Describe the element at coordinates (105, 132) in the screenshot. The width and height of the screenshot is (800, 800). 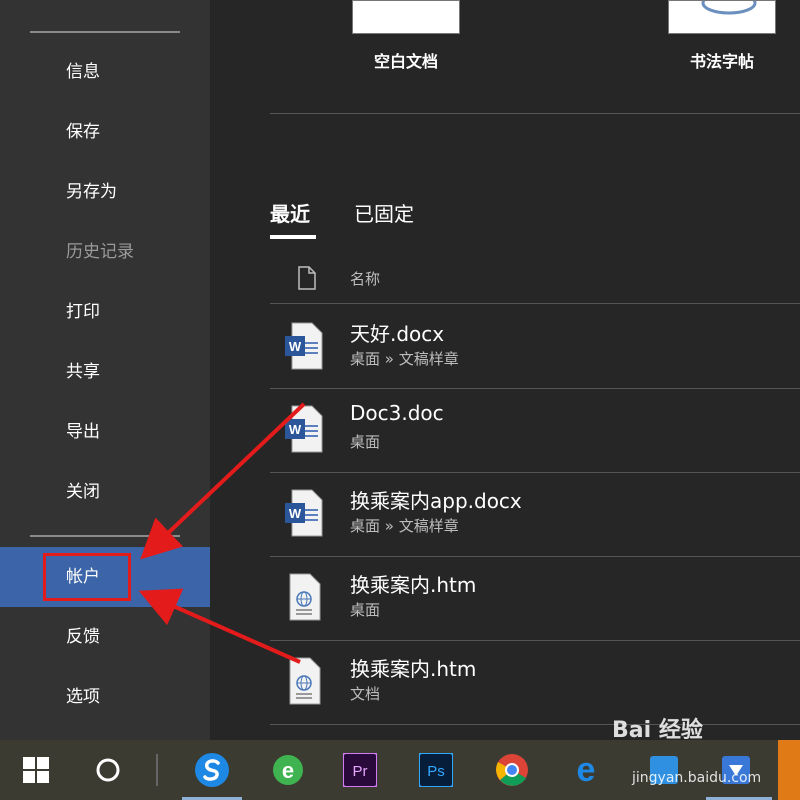
I see `nav-item-save: 保存` at that location.